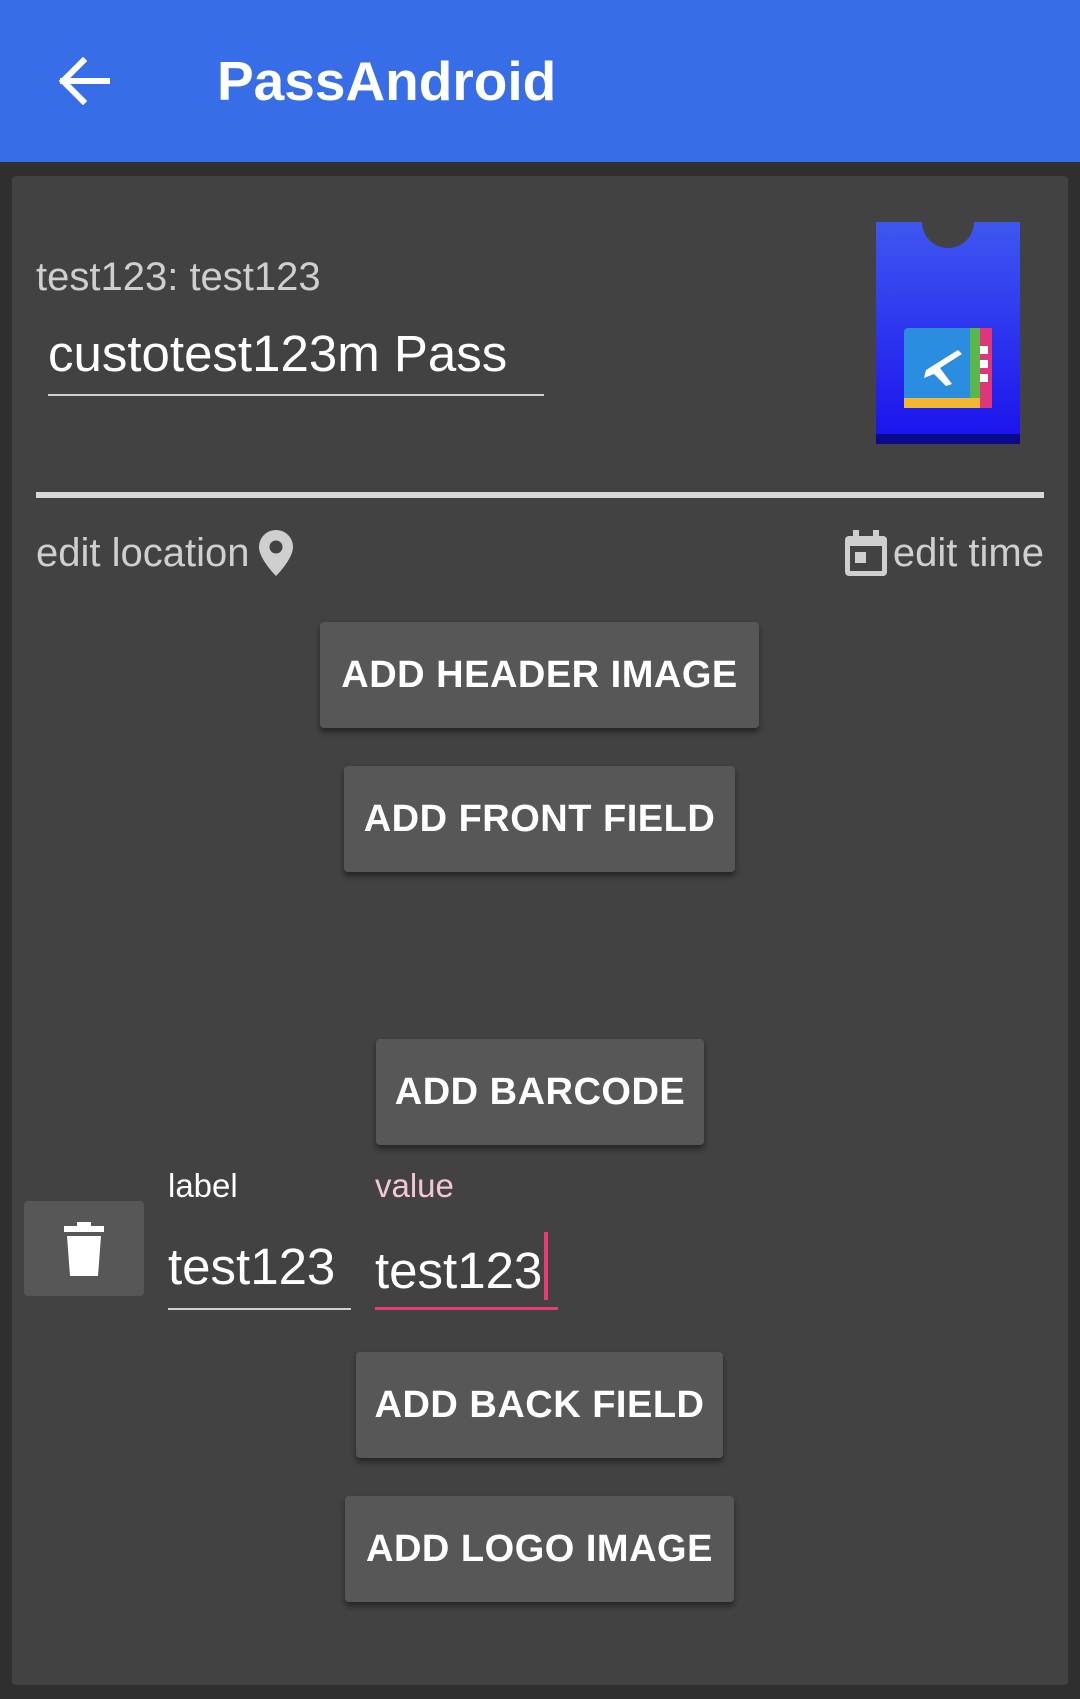 The width and height of the screenshot is (1080, 1699). I want to click on edit-location-button: edit location, so click(165, 553).